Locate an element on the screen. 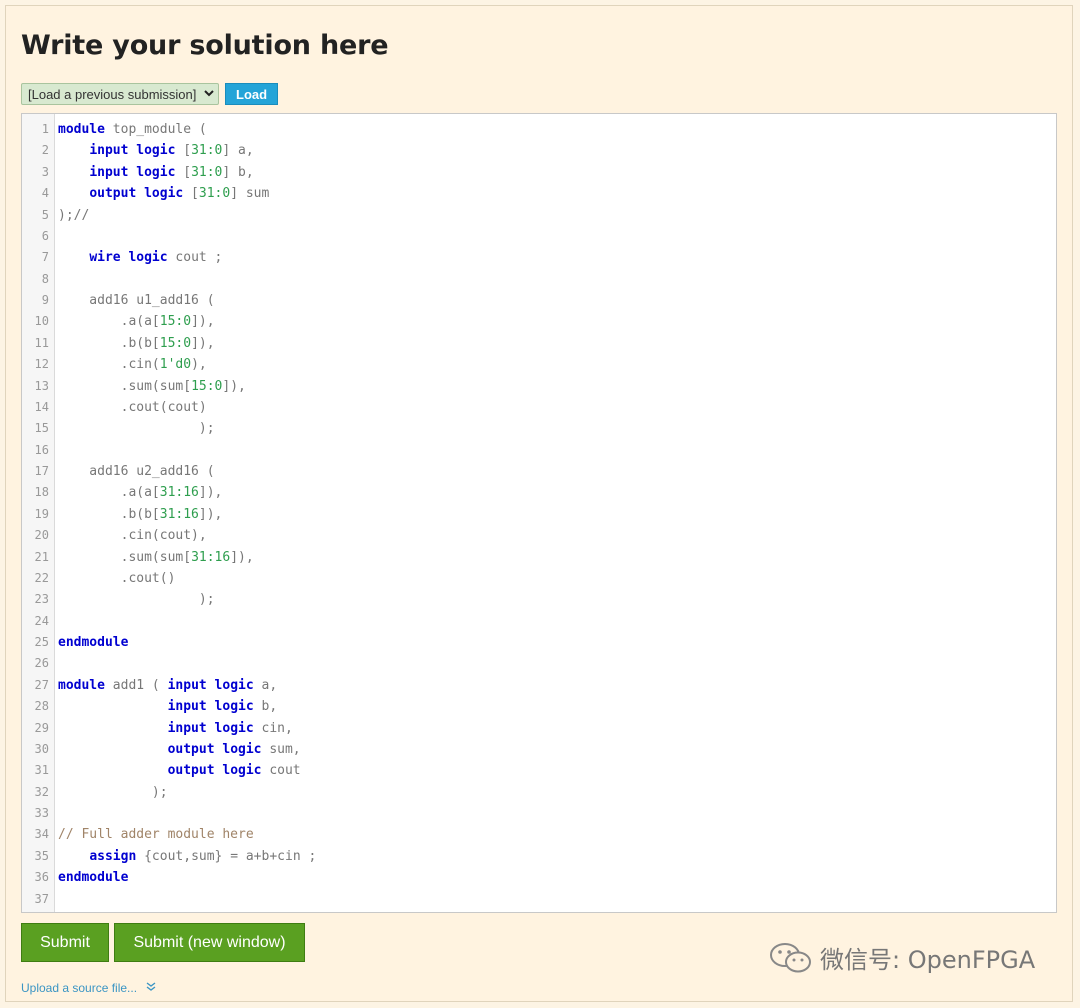 The height and width of the screenshot is (1008, 1080). code-line: 24 is located at coordinates (539, 621).